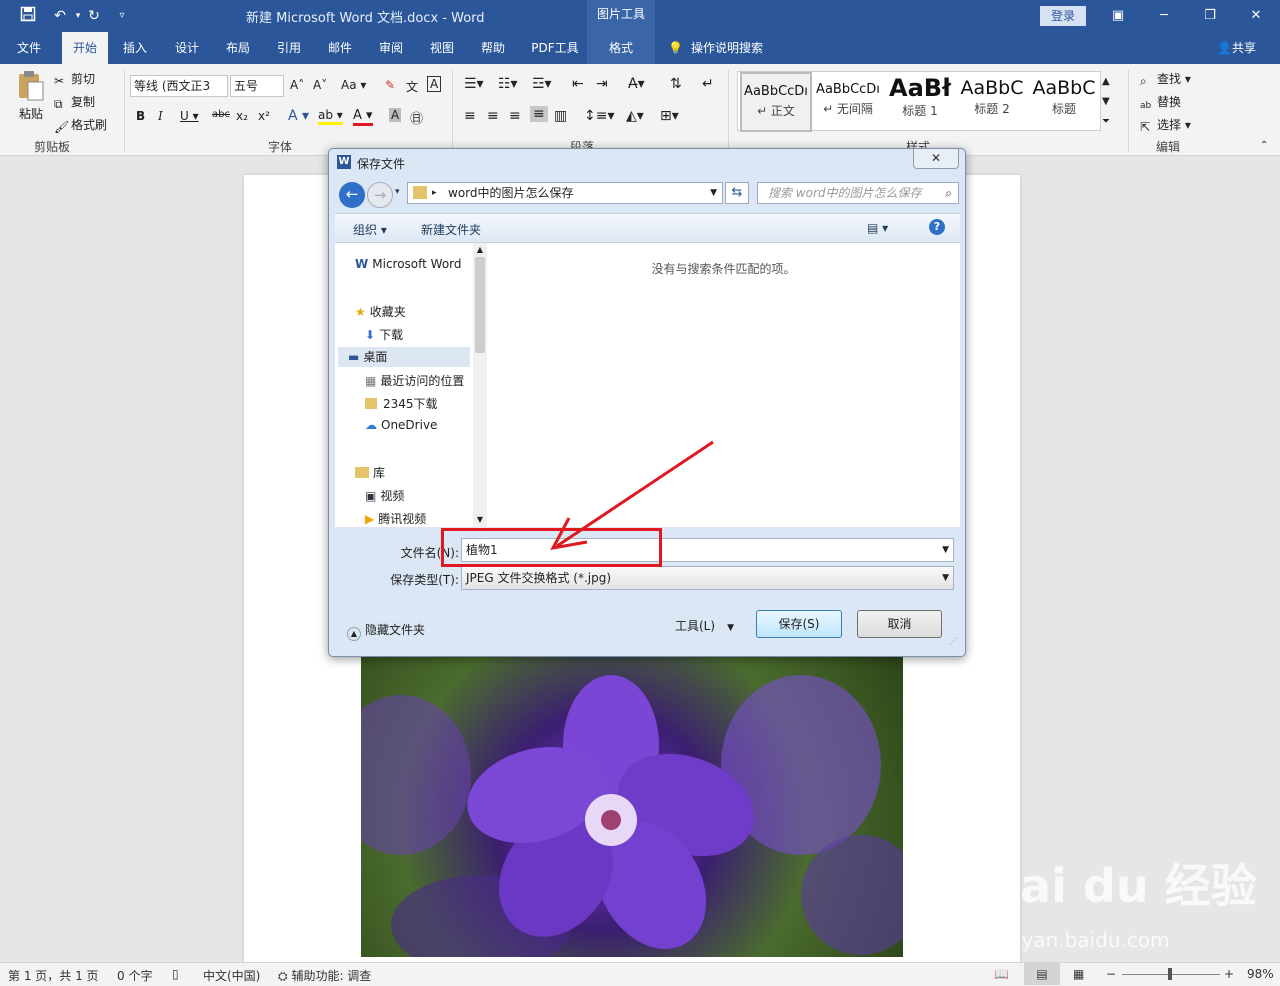 This screenshot has width=1280, height=986. I want to click on address-dropdown-icon: ▼, so click(713, 193).